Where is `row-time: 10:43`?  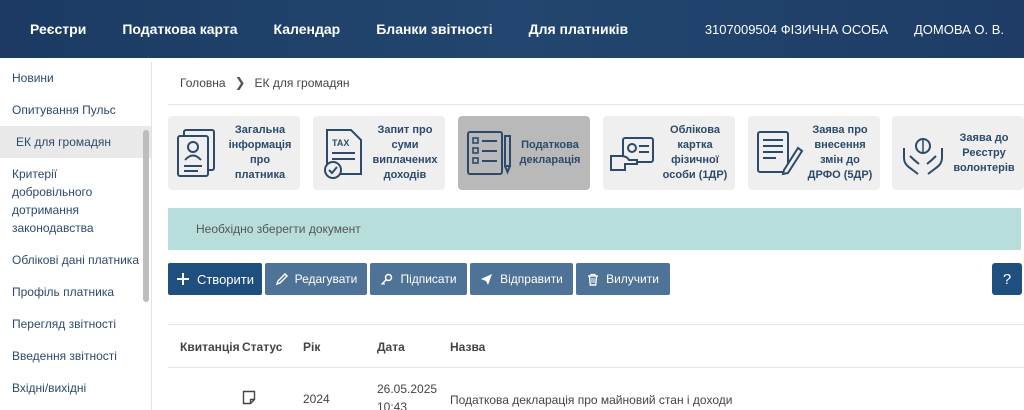 row-time: 10:43 is located at coordinates (392, 405).